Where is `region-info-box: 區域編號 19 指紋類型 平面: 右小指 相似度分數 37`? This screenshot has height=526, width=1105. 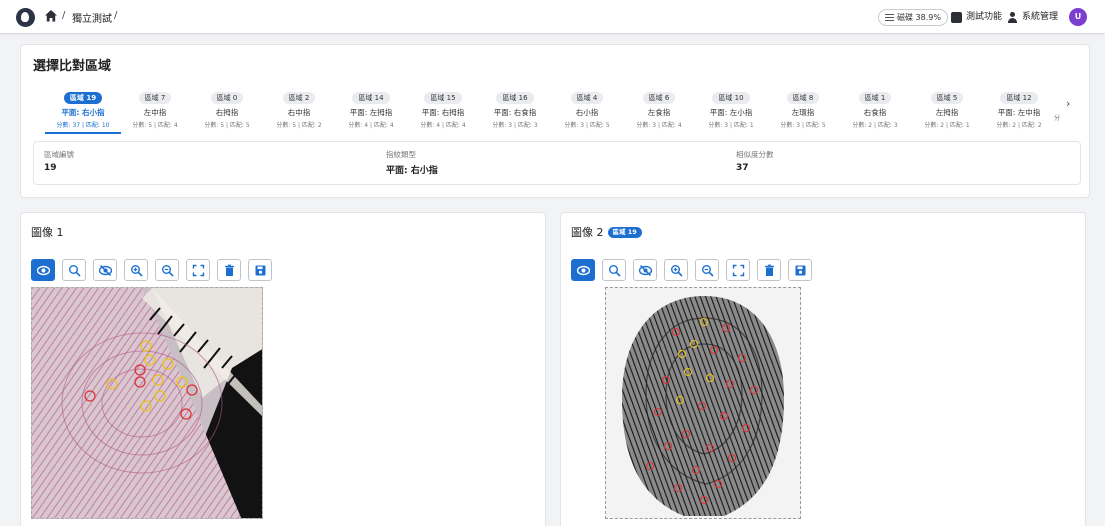 region-info-box: 區域編號 19 指紋類型 平面: 右小指 相似度分數 37 is located at coordinates (557, 163).